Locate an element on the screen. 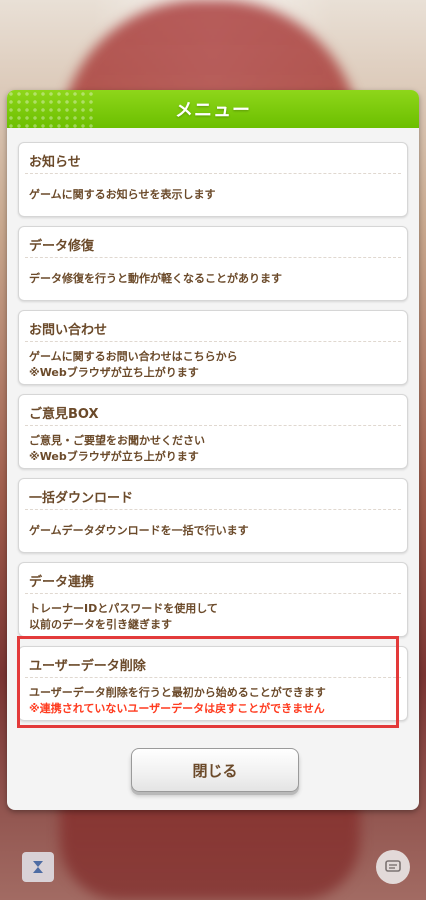 This screenshot has height=900, width=426. desc-line-1: ゲームに関するお問い合わせはこちらから is located at coordinates (133, 356).